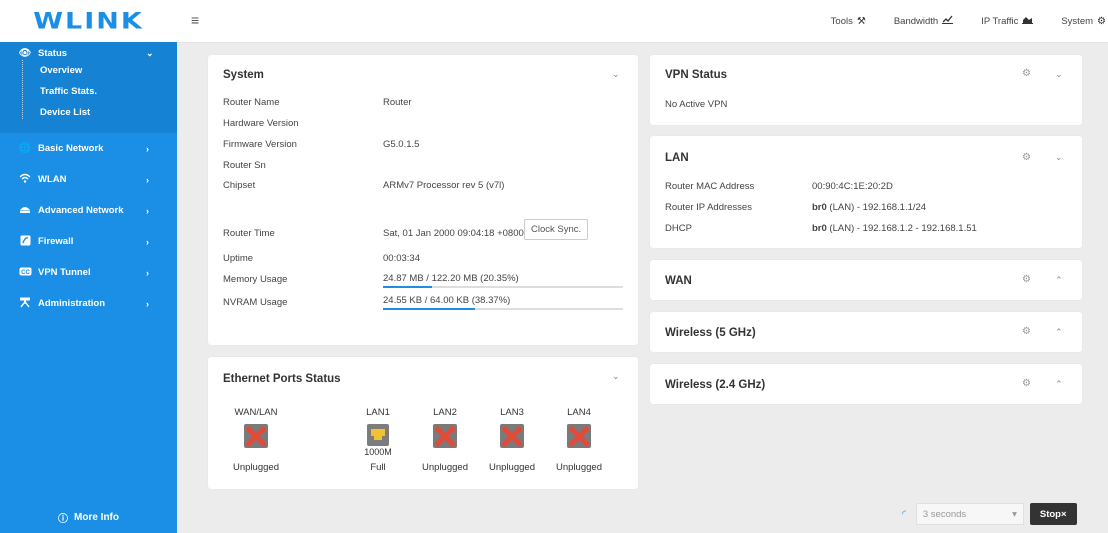  I want to click on memory-usage-value: 24.87 MB / 122.20 MB (20.35%), so click(451, 278).